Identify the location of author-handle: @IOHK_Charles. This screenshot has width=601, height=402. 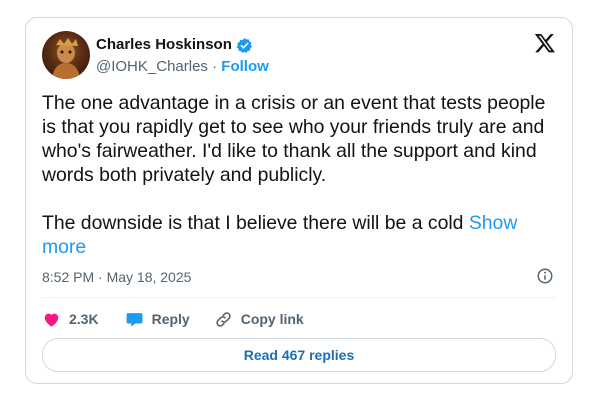
(152, 66).